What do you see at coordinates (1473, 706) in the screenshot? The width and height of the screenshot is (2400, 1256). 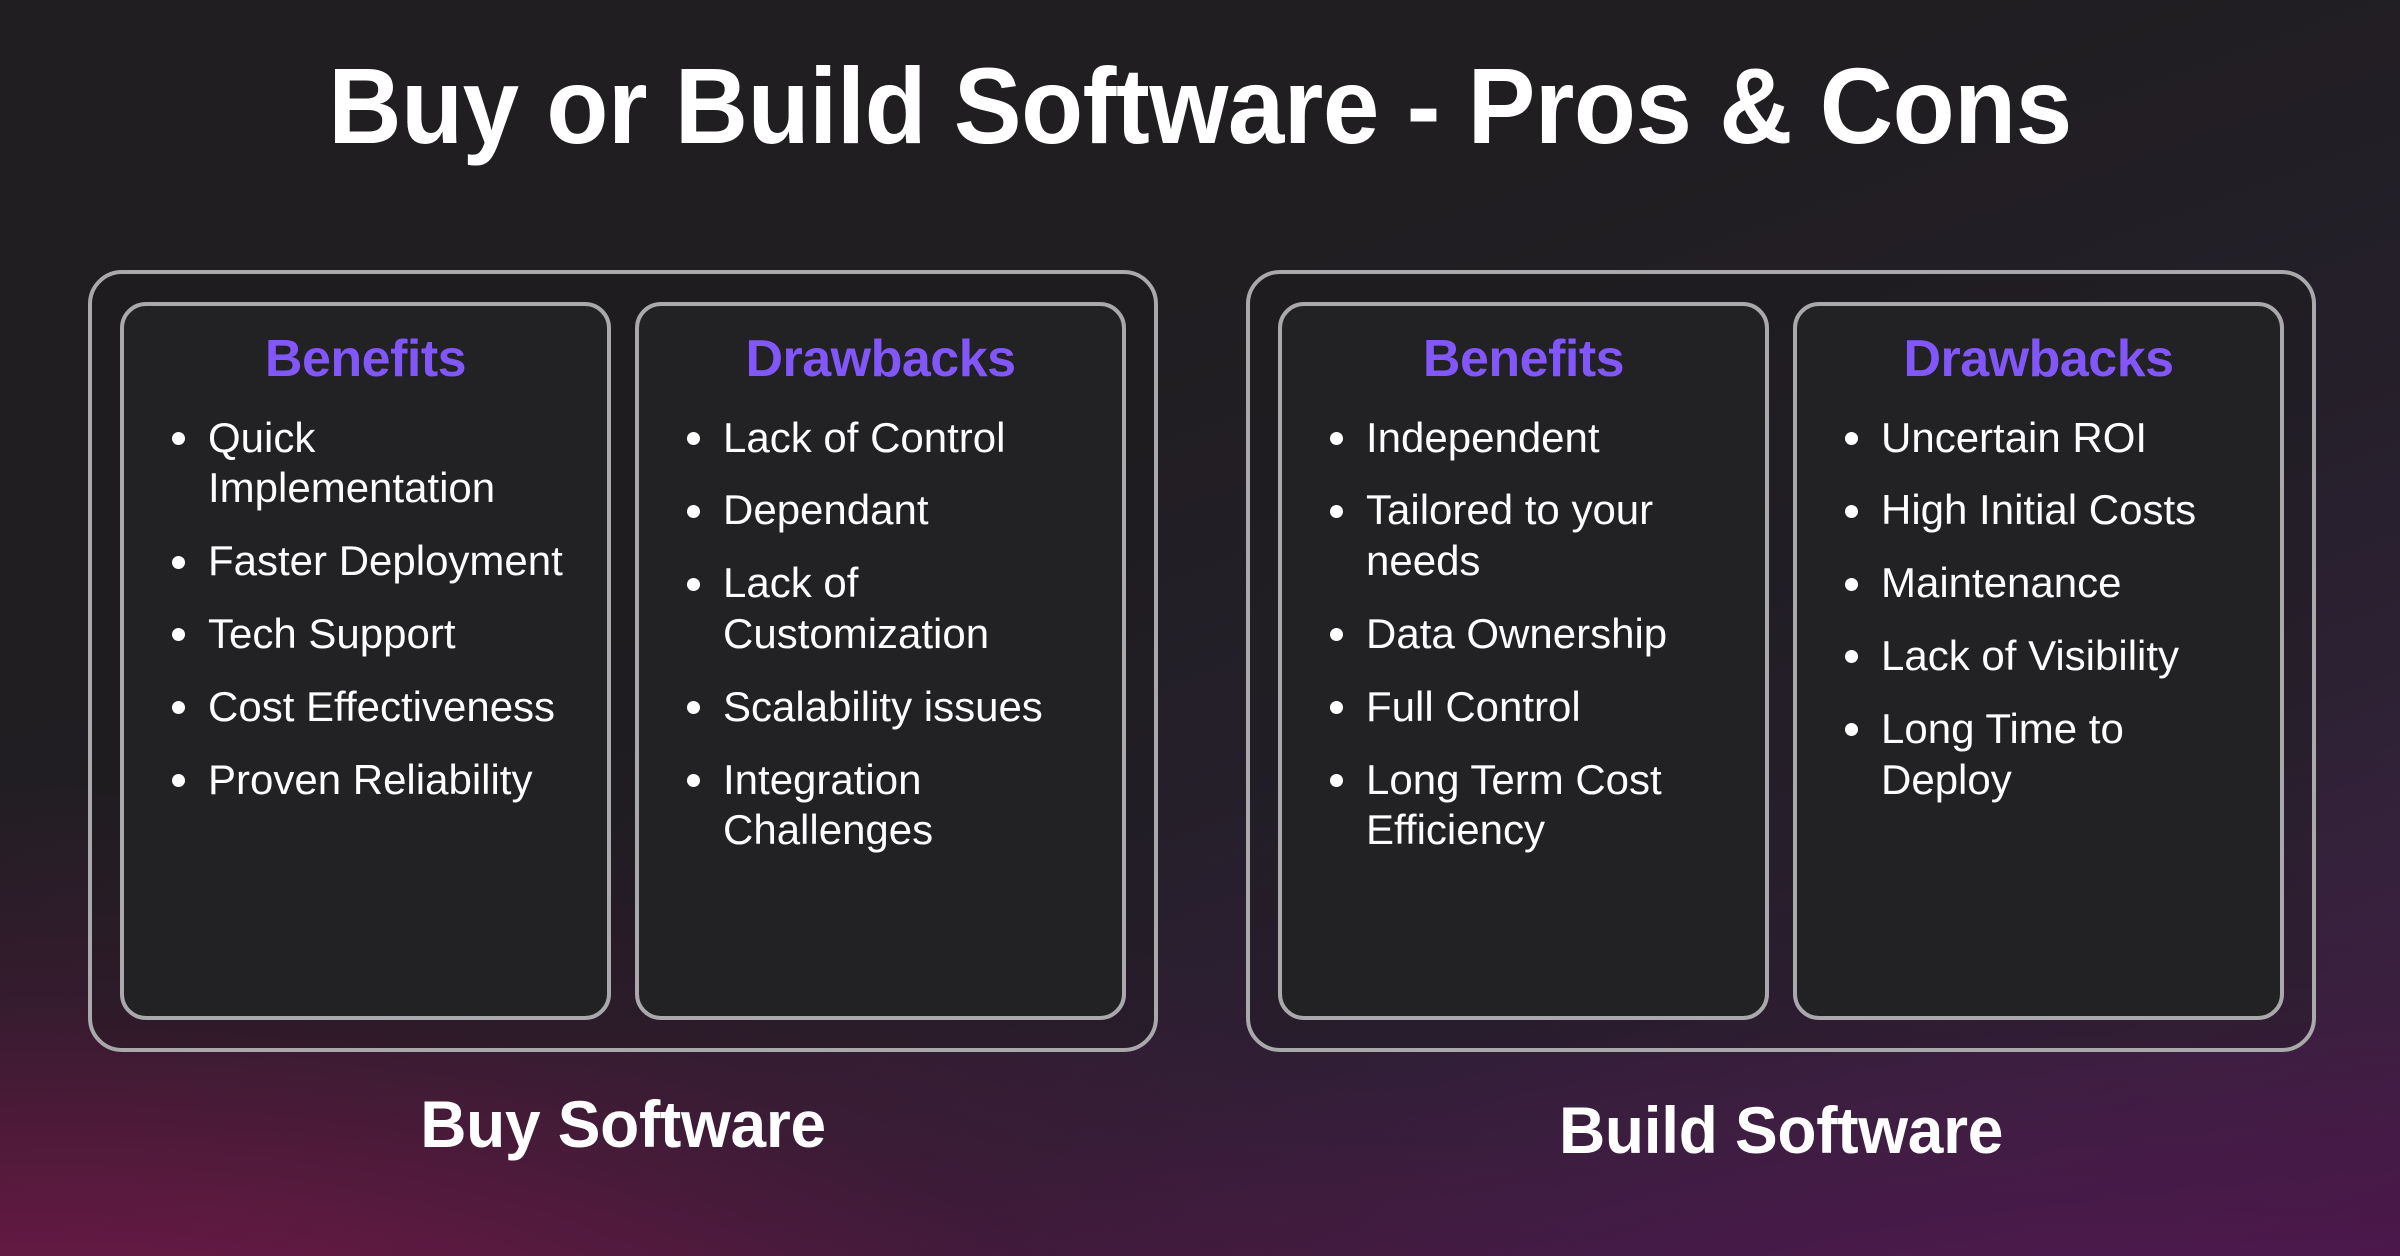 I see `list-item-label: Full Control` at bounding box center [1473, 706].